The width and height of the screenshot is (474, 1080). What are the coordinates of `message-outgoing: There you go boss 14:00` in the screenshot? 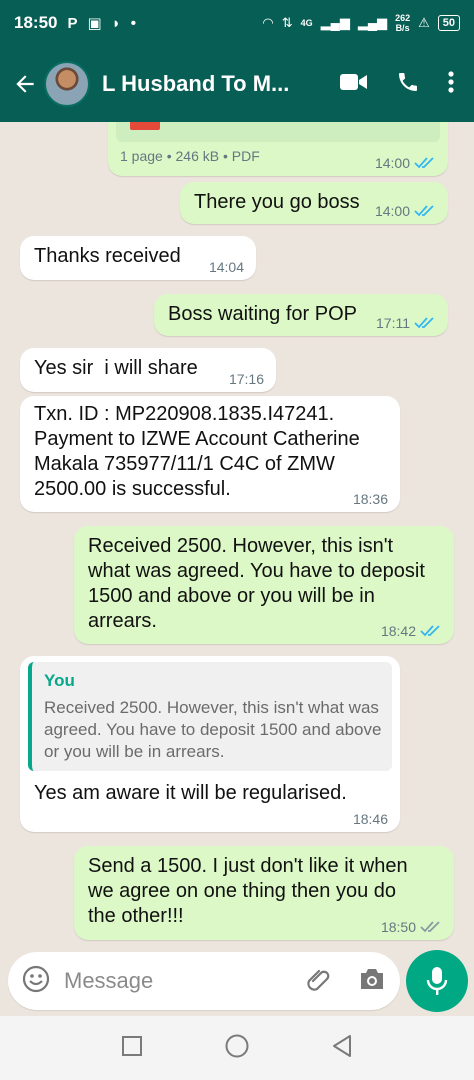 It's located at (314, 203).